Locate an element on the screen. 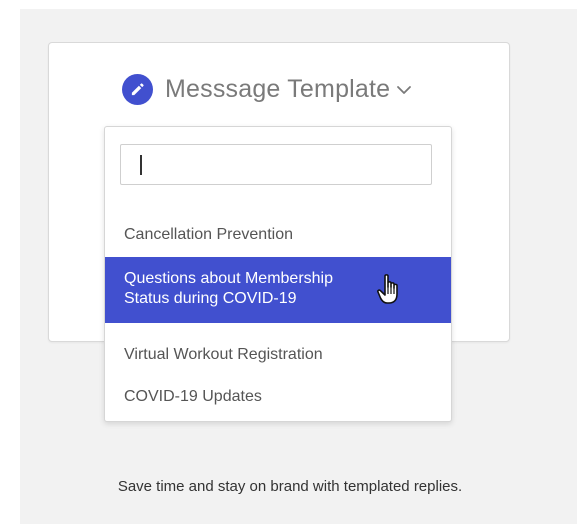 This screenshot has width=580, height=524. template-search-input is located at coordinates (276, 164).